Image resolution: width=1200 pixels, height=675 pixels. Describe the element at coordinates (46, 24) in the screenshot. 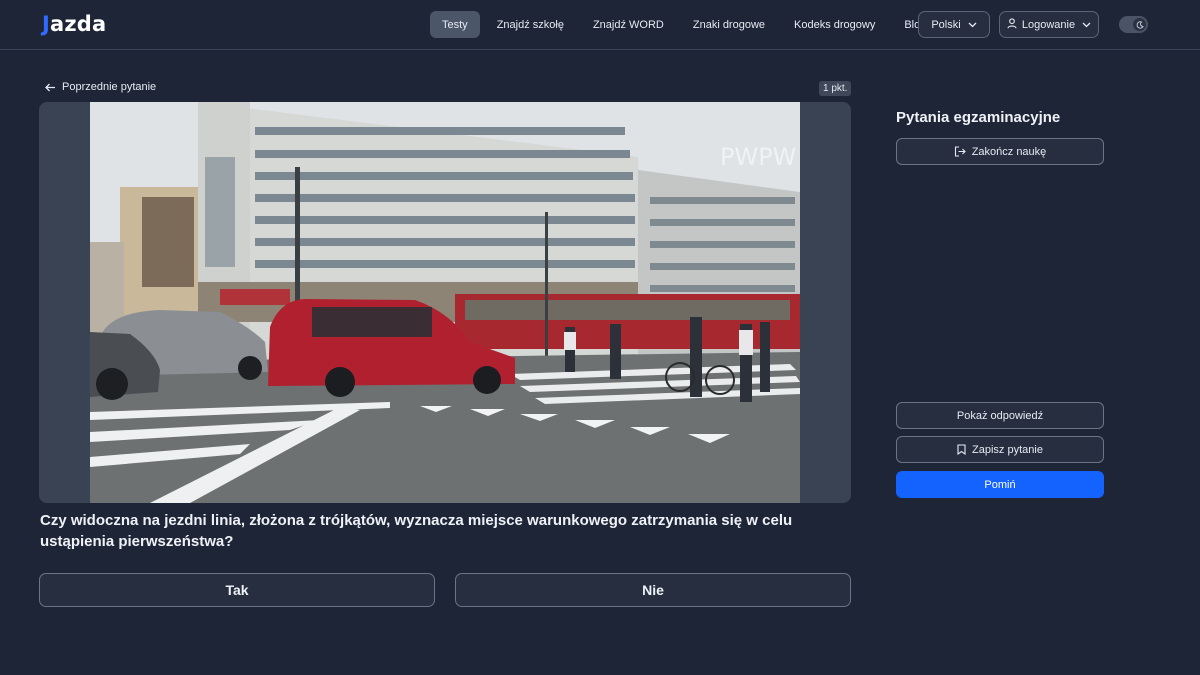

I see `logo-letter: J` at that location.